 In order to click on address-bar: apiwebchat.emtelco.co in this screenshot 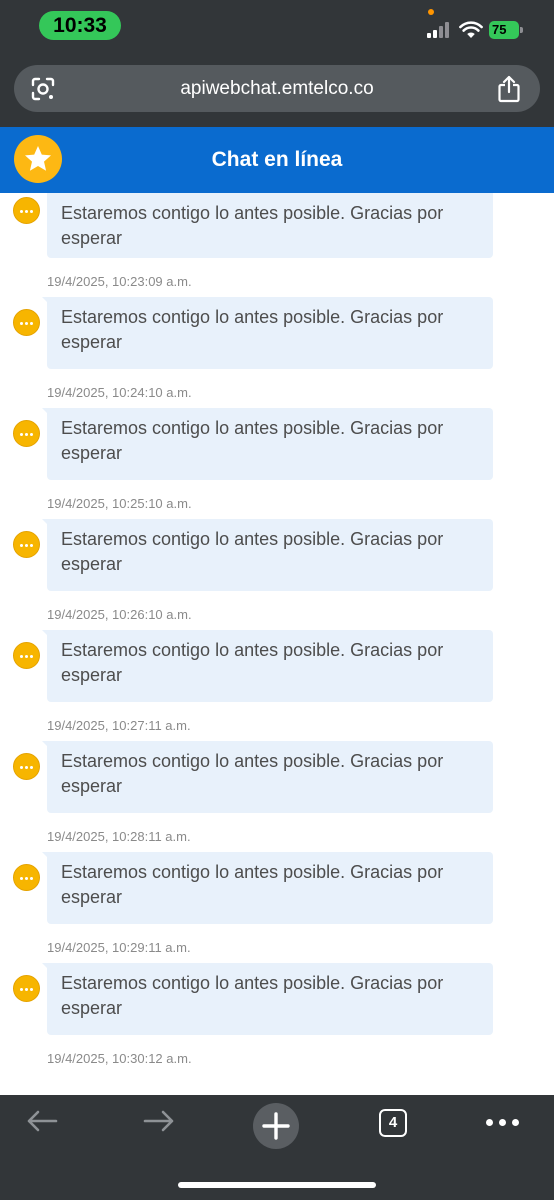, I will do `click(277, 88)`.